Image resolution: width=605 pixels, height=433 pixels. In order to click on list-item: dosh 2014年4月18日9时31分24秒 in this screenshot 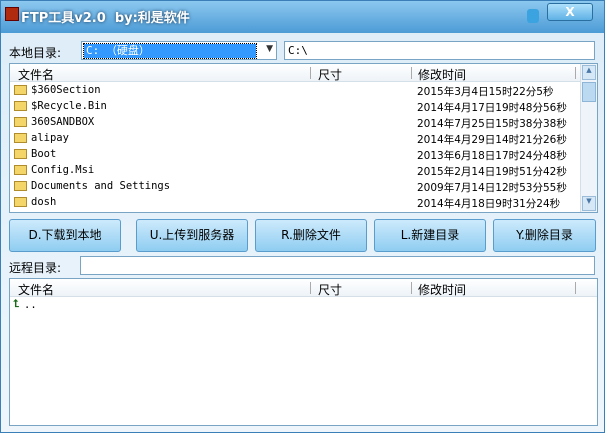, I will do `click(303, 202)`.